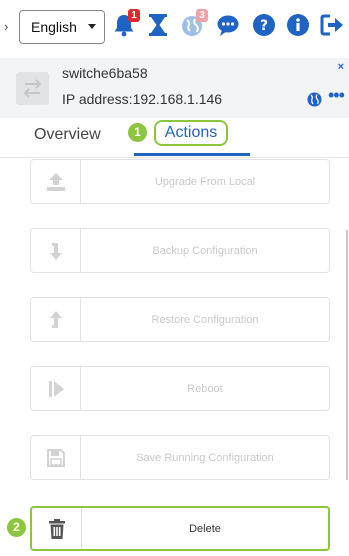  I want to click on tab-bar: Overview 1 Actions, so click(174, 138).